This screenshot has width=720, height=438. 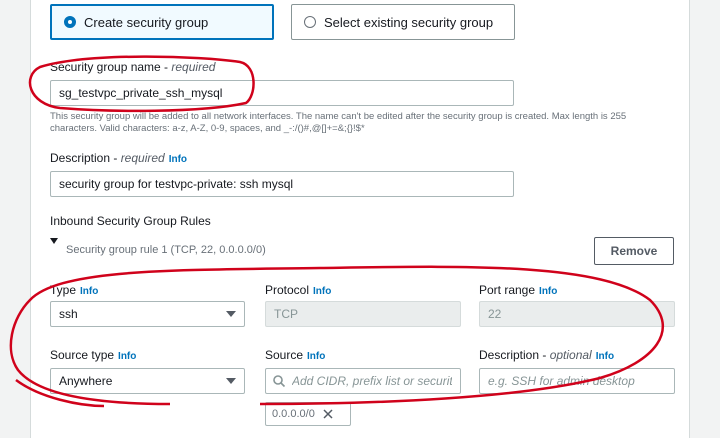 I want to click on rule-description-info-link: Info, so click(x=605, y=356).